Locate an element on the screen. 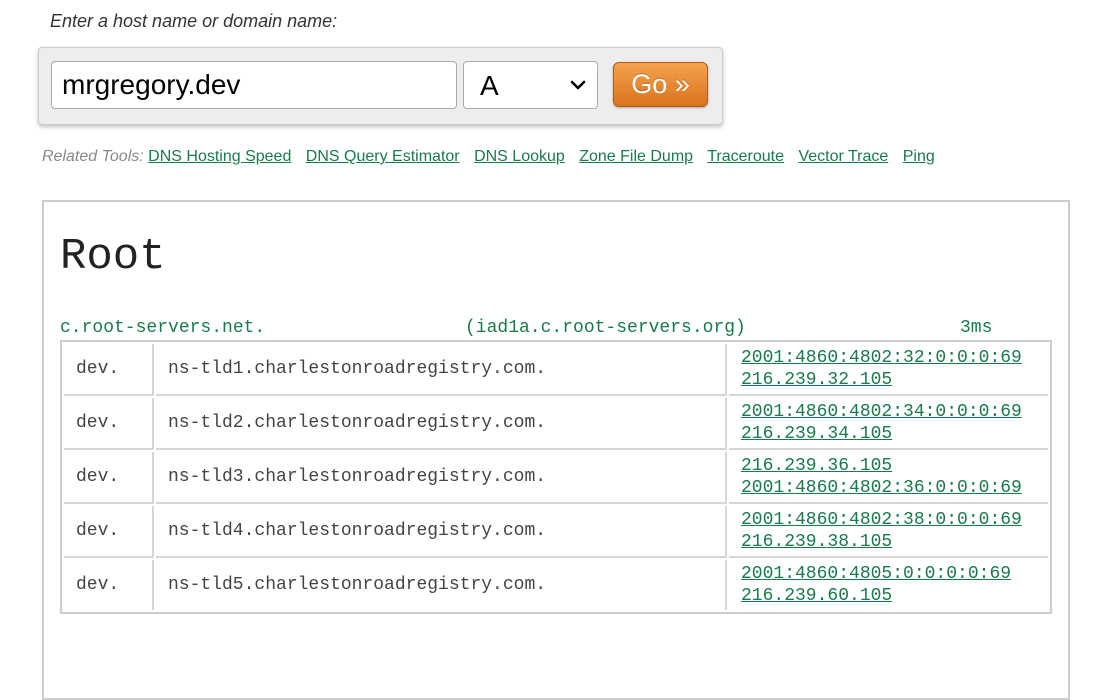 The width and height of the screenshot is (1104, 700). ip-link: 216.239.60.105 is located at coordinates (888, 596).